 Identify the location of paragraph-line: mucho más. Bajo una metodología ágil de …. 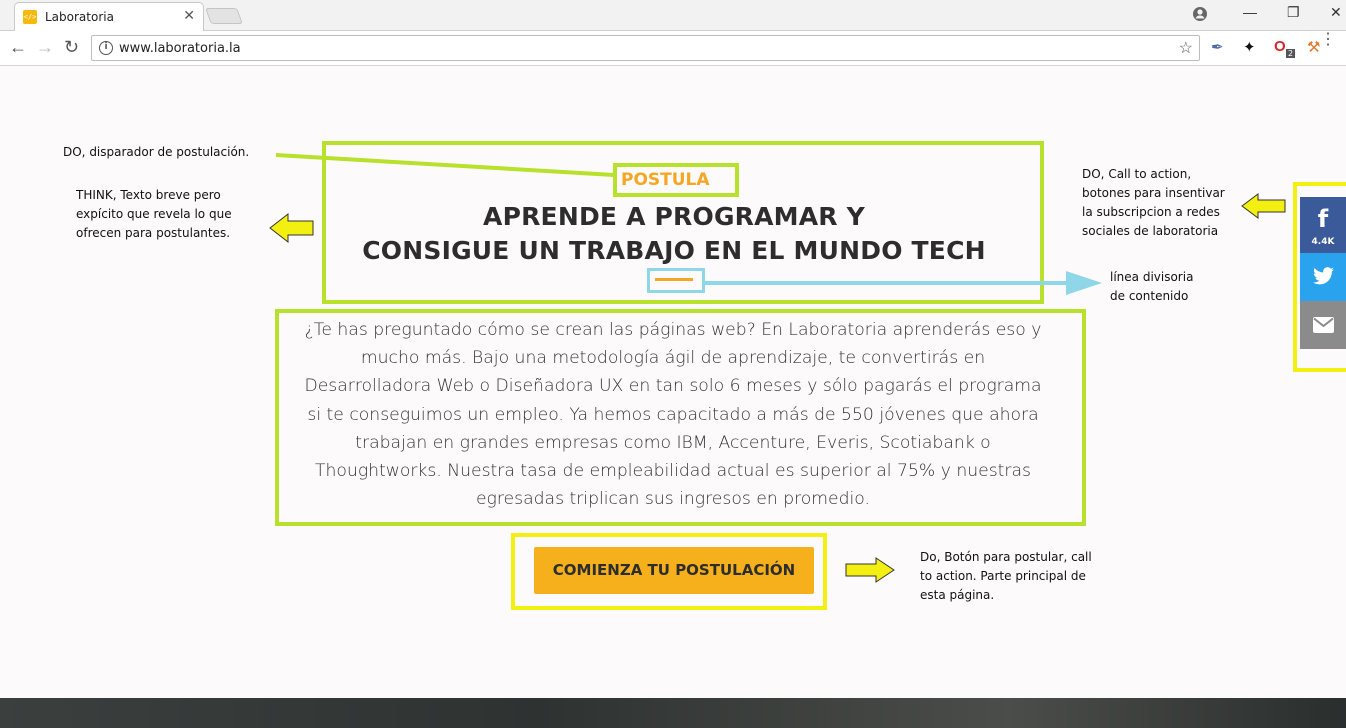
(673, 358).